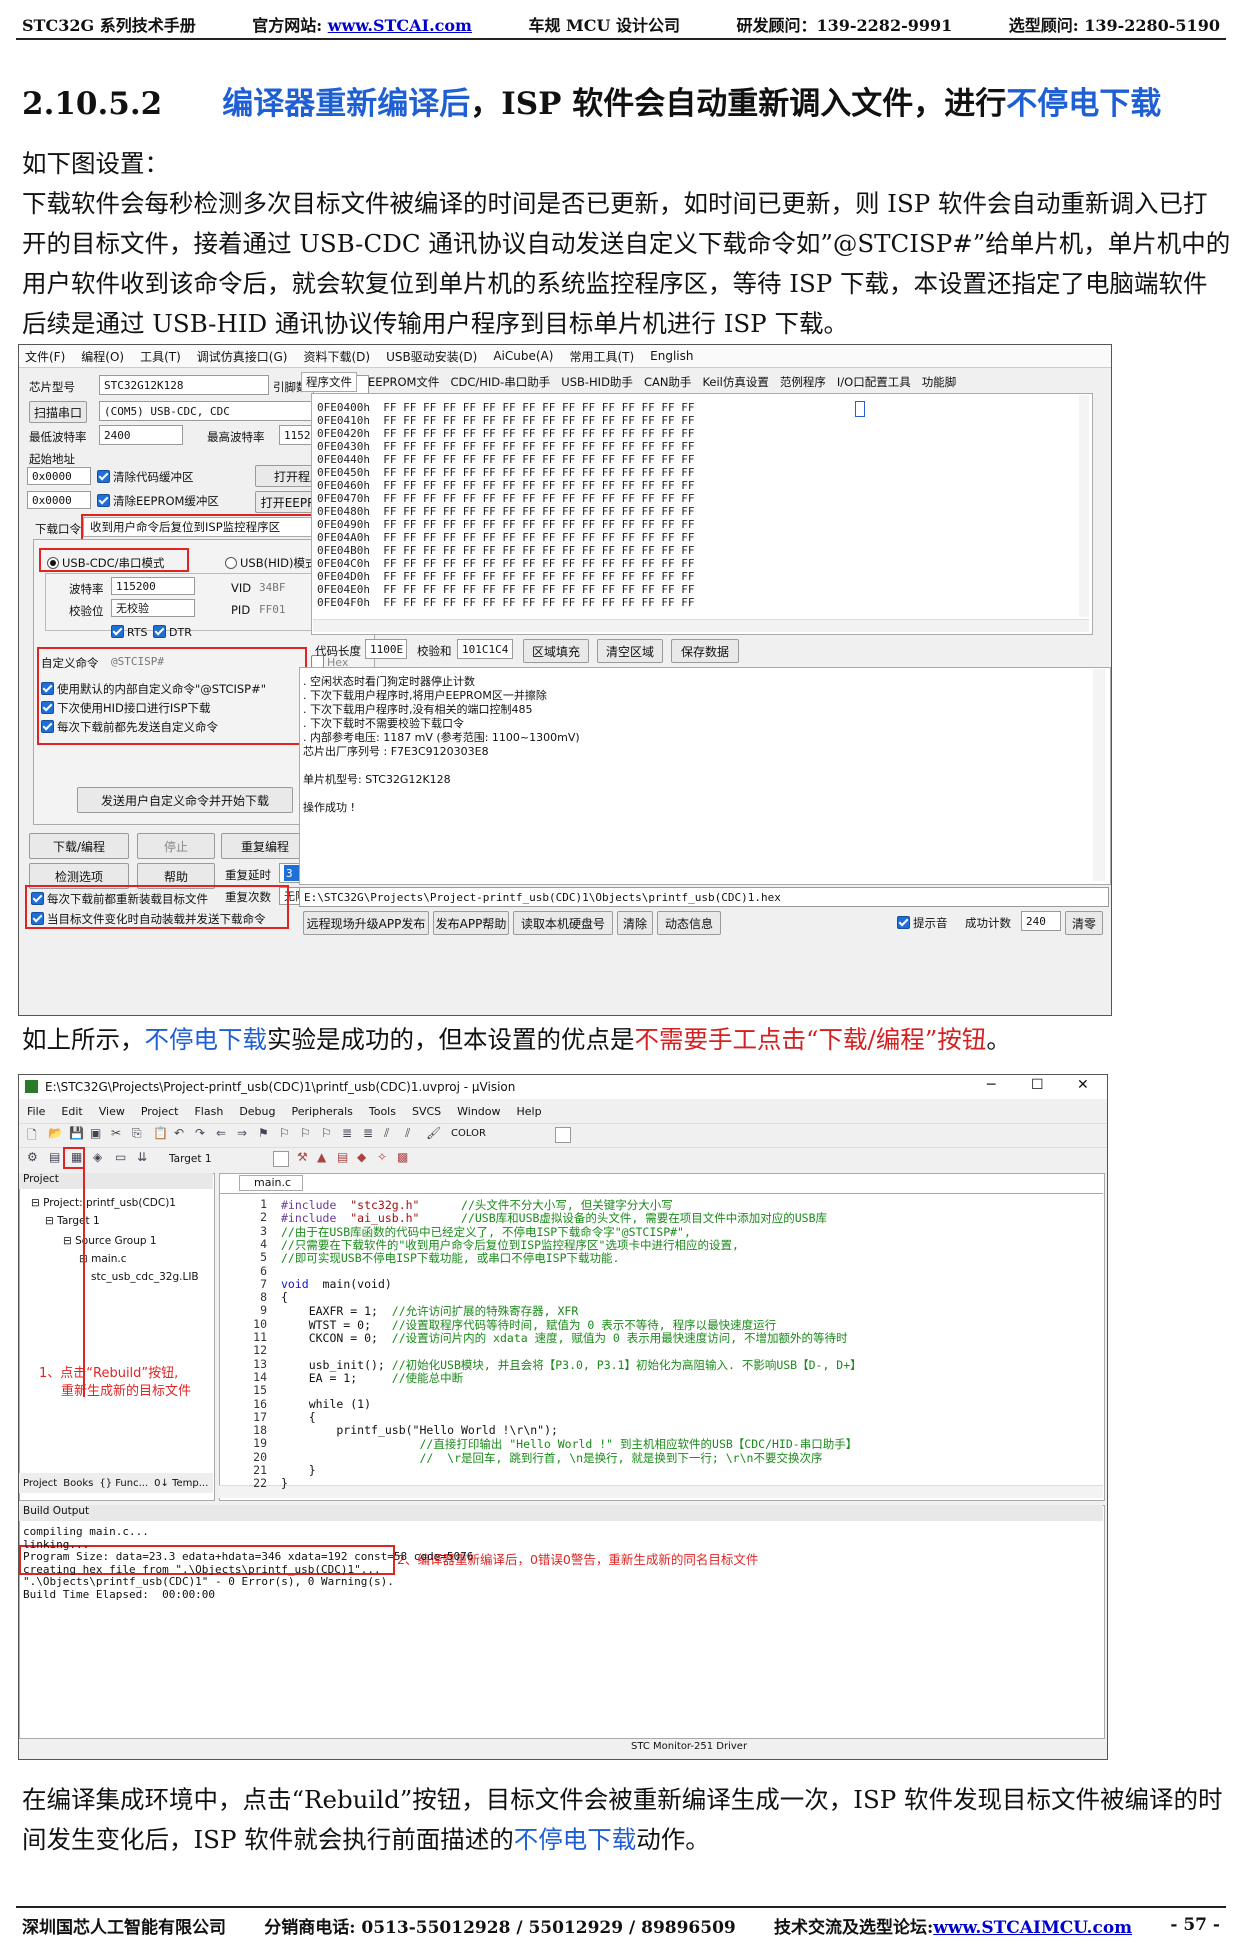 The image size is (1242, 1955). What do you see at coordinates (361, 1157) in the screenshot?
I see `options-toolbar-icon: ◆` at bounding box center [361, 1157].